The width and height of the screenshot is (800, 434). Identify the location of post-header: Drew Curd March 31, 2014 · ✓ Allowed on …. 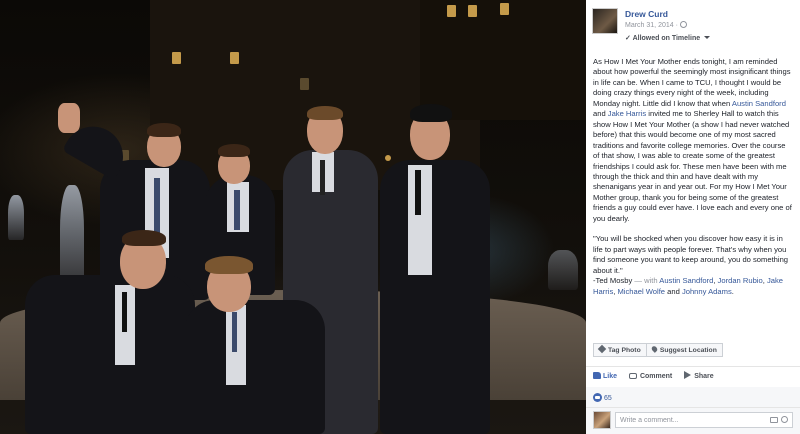
(694, 26).